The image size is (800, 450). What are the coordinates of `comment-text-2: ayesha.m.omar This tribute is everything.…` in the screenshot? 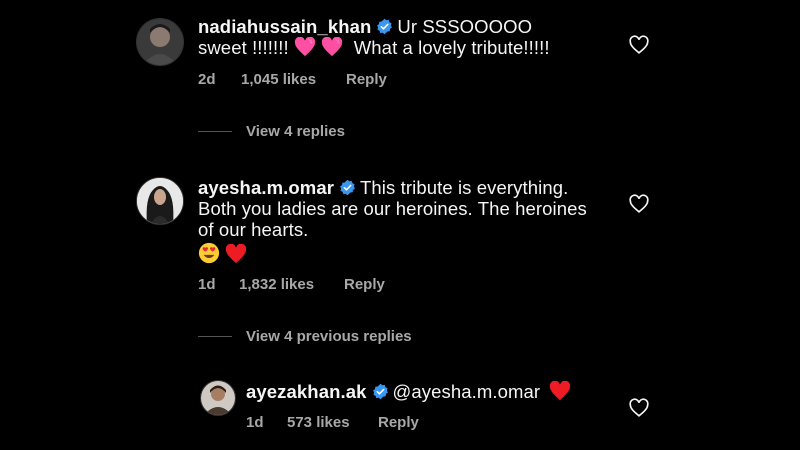 It's located at (392, 221).